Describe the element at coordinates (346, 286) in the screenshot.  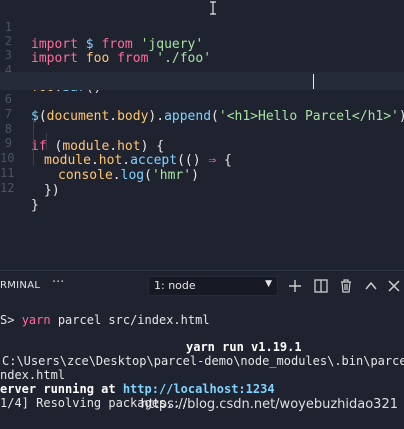
I see `trash-icon` at that location.